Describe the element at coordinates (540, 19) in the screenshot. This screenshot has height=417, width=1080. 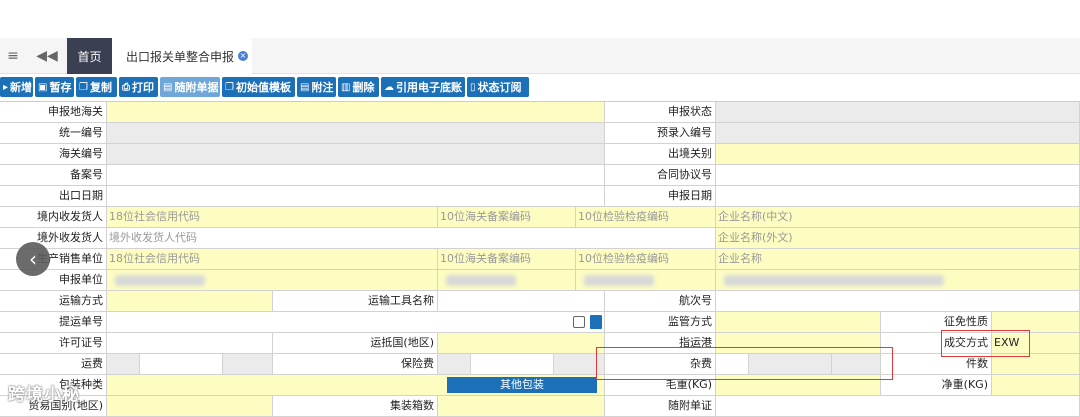
I see `top-header` at that location.